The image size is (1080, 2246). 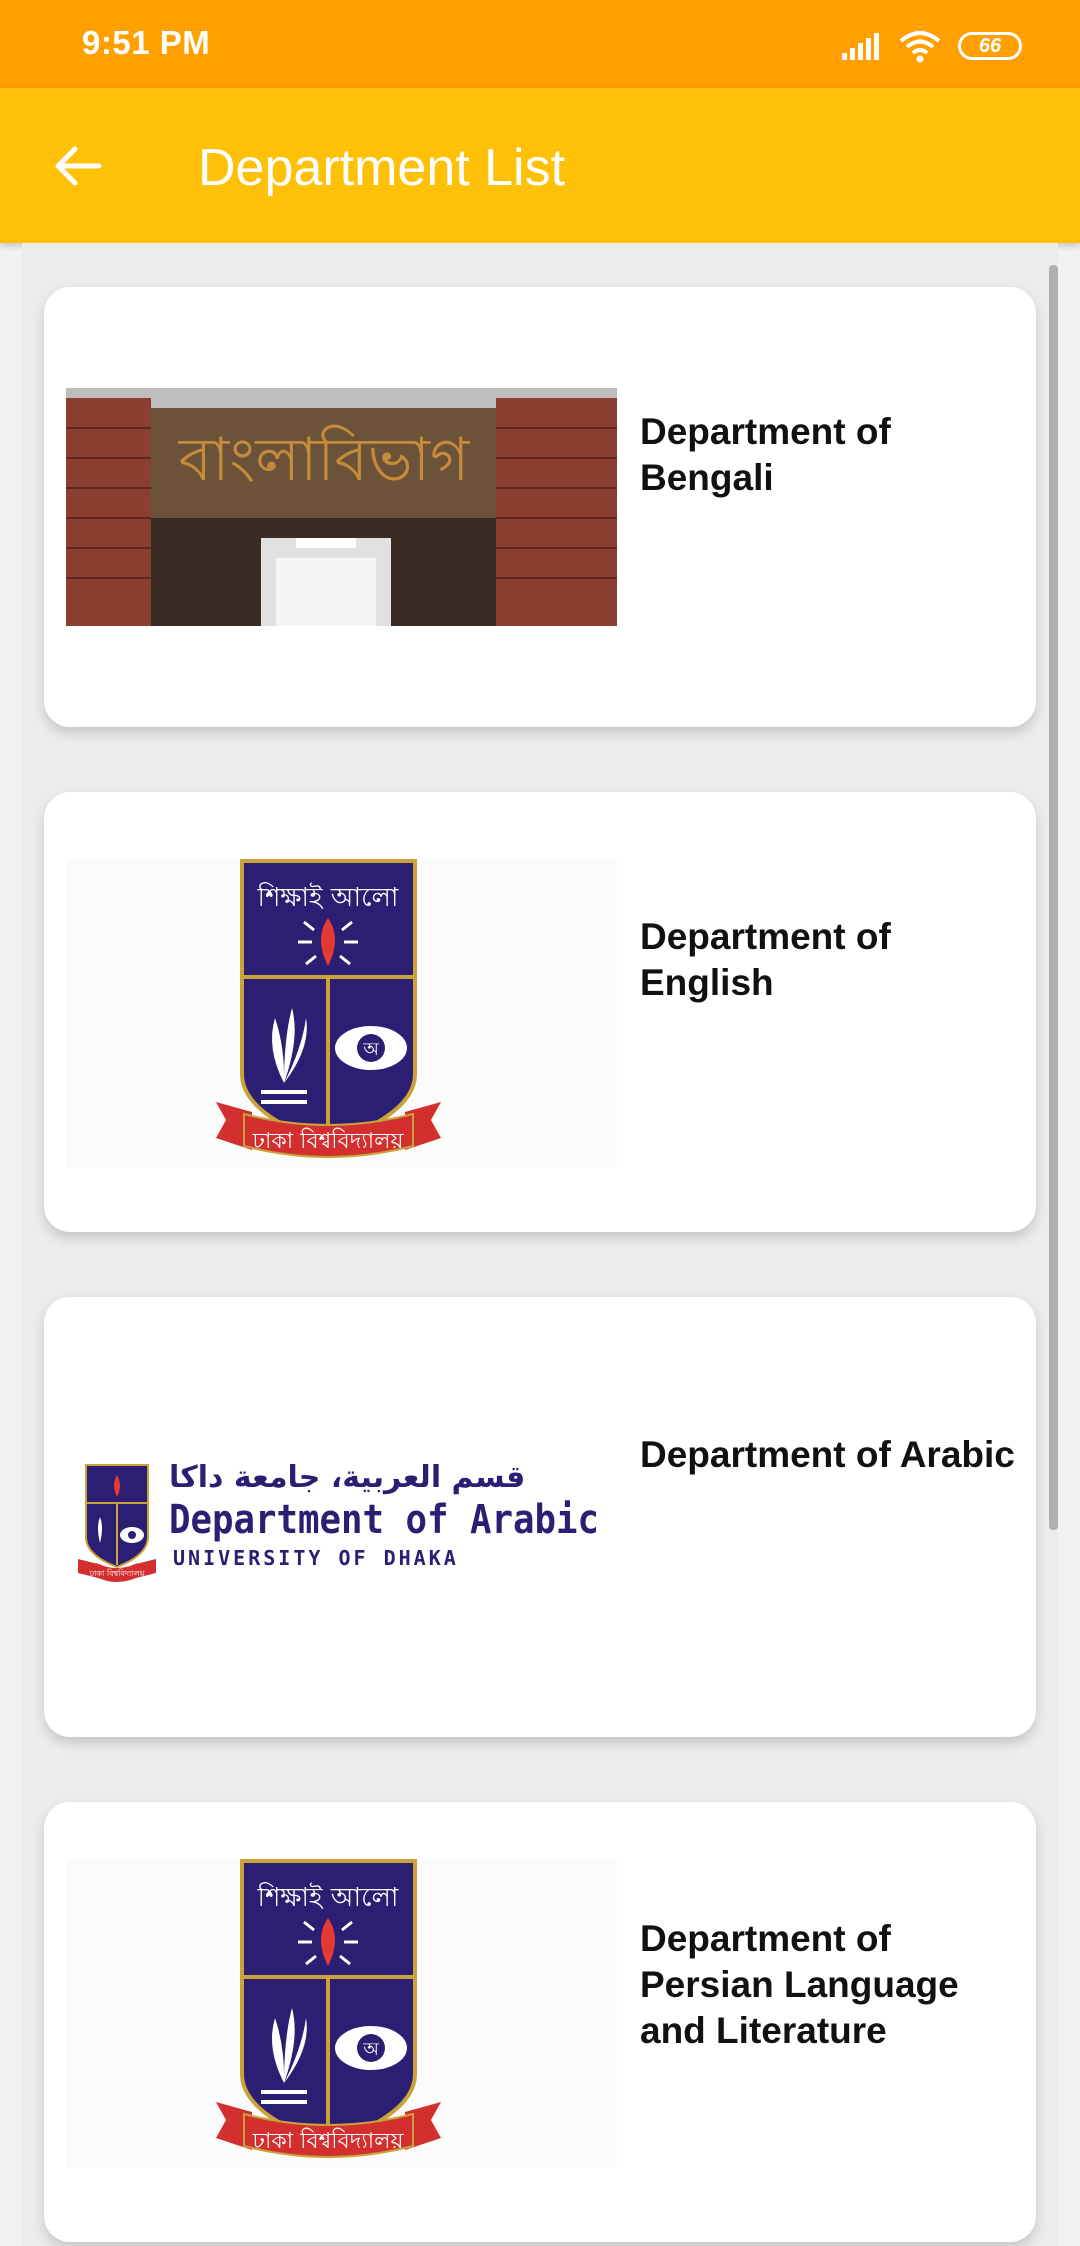 I want to click on bengali-building-photo: বাংলাবিভাগ, so click(x=341, y=507).